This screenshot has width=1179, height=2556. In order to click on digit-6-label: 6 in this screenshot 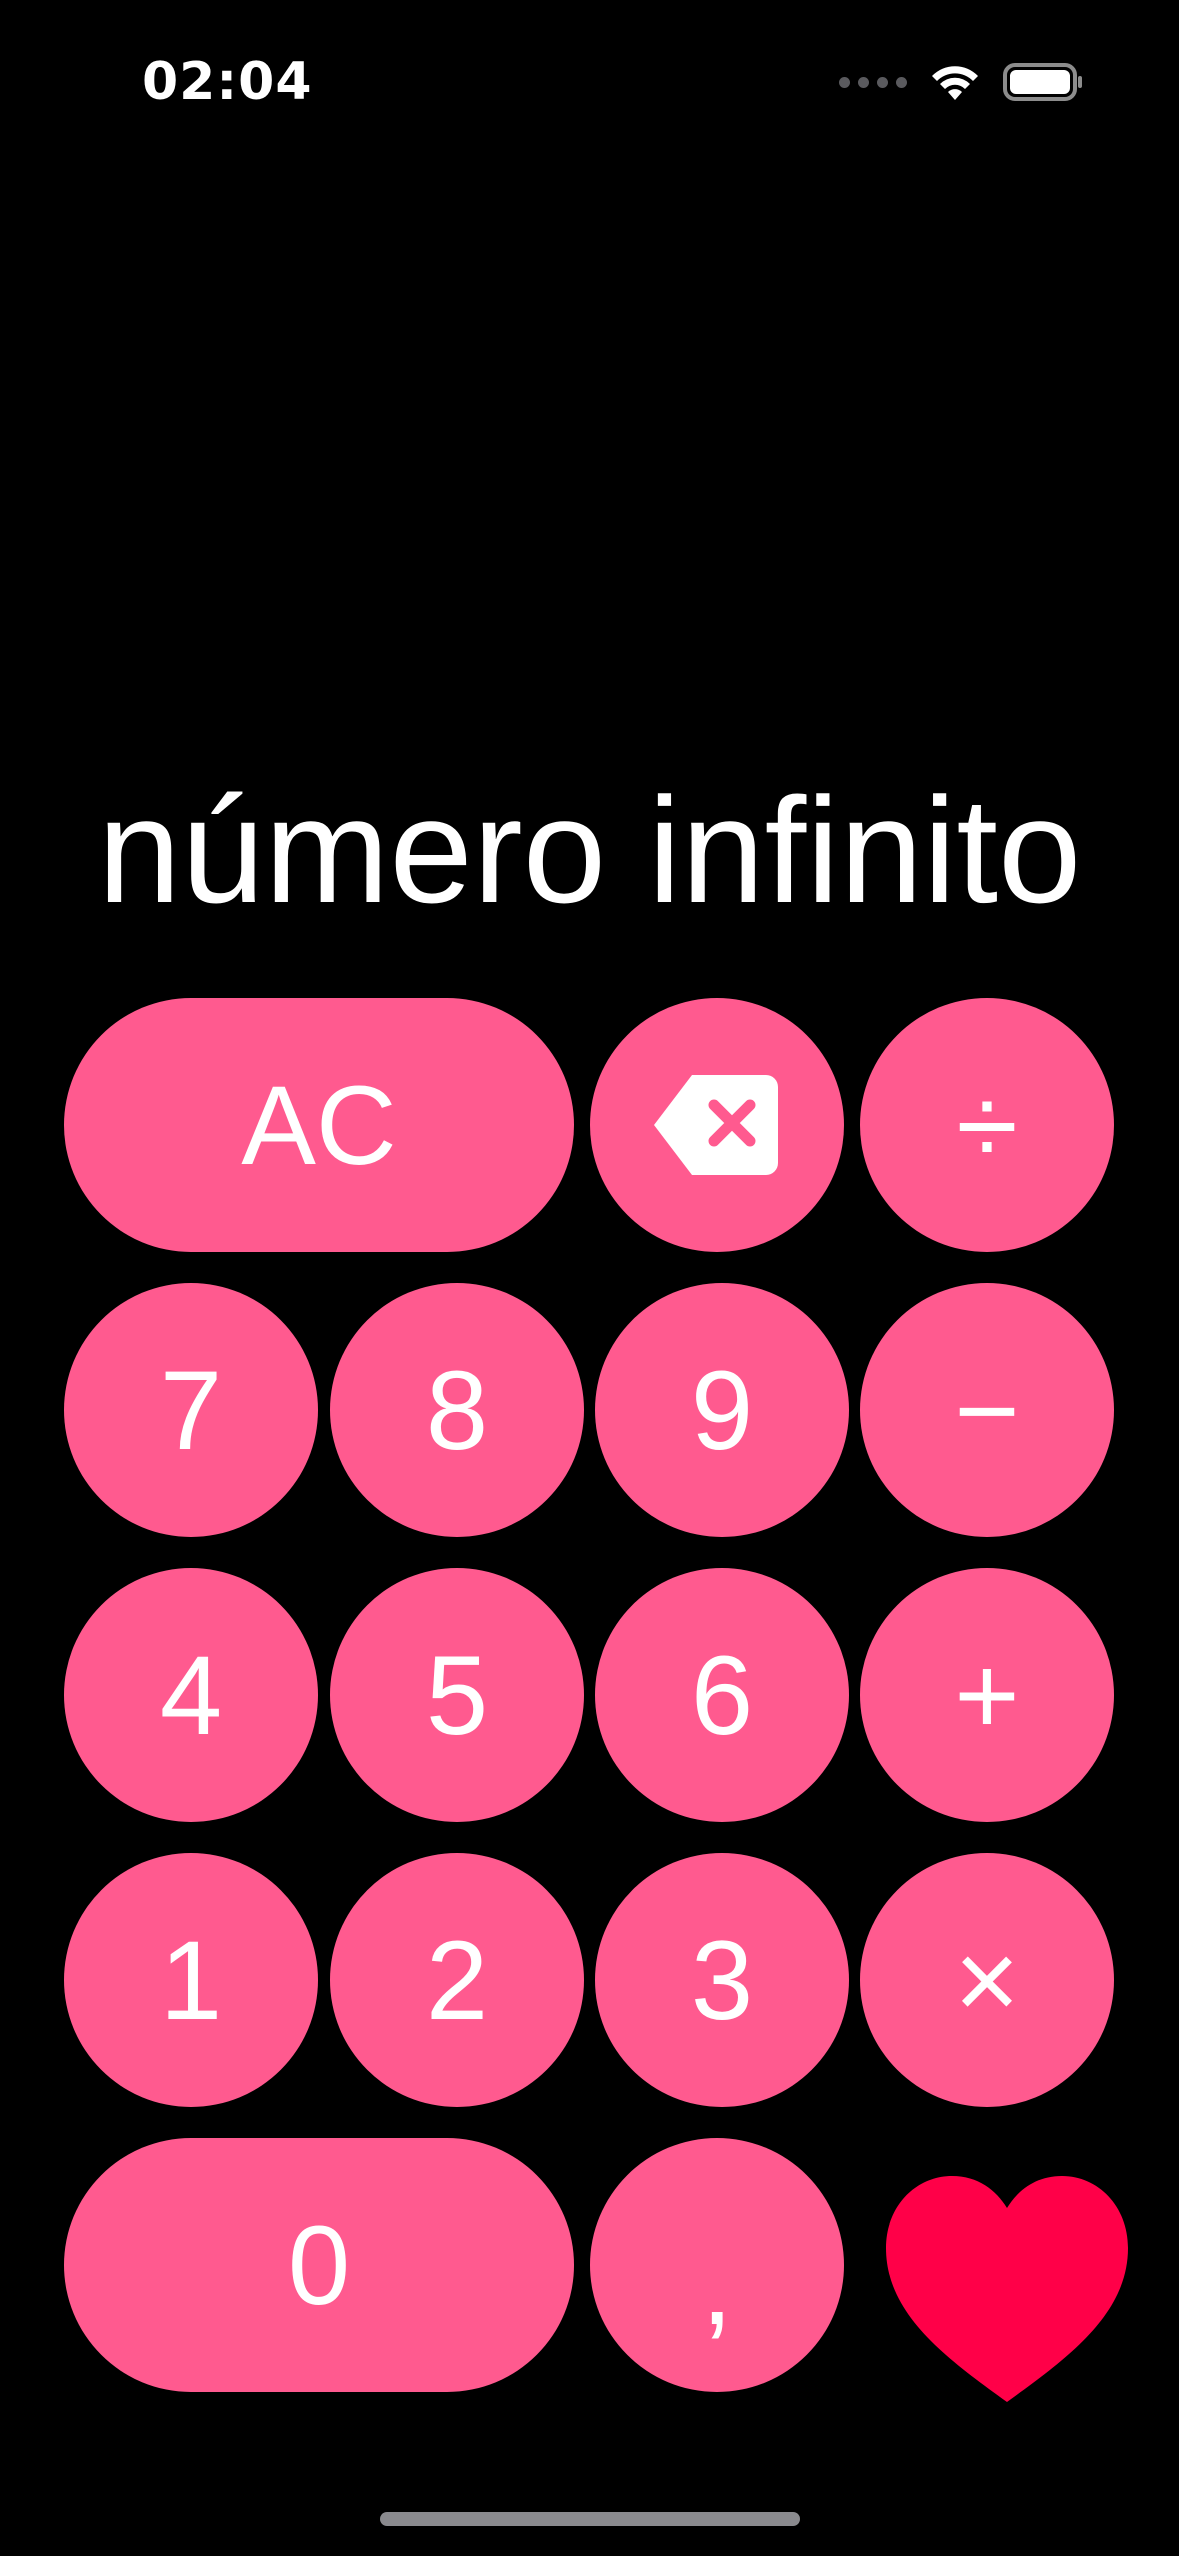, I will do `click(722, 1695)`.